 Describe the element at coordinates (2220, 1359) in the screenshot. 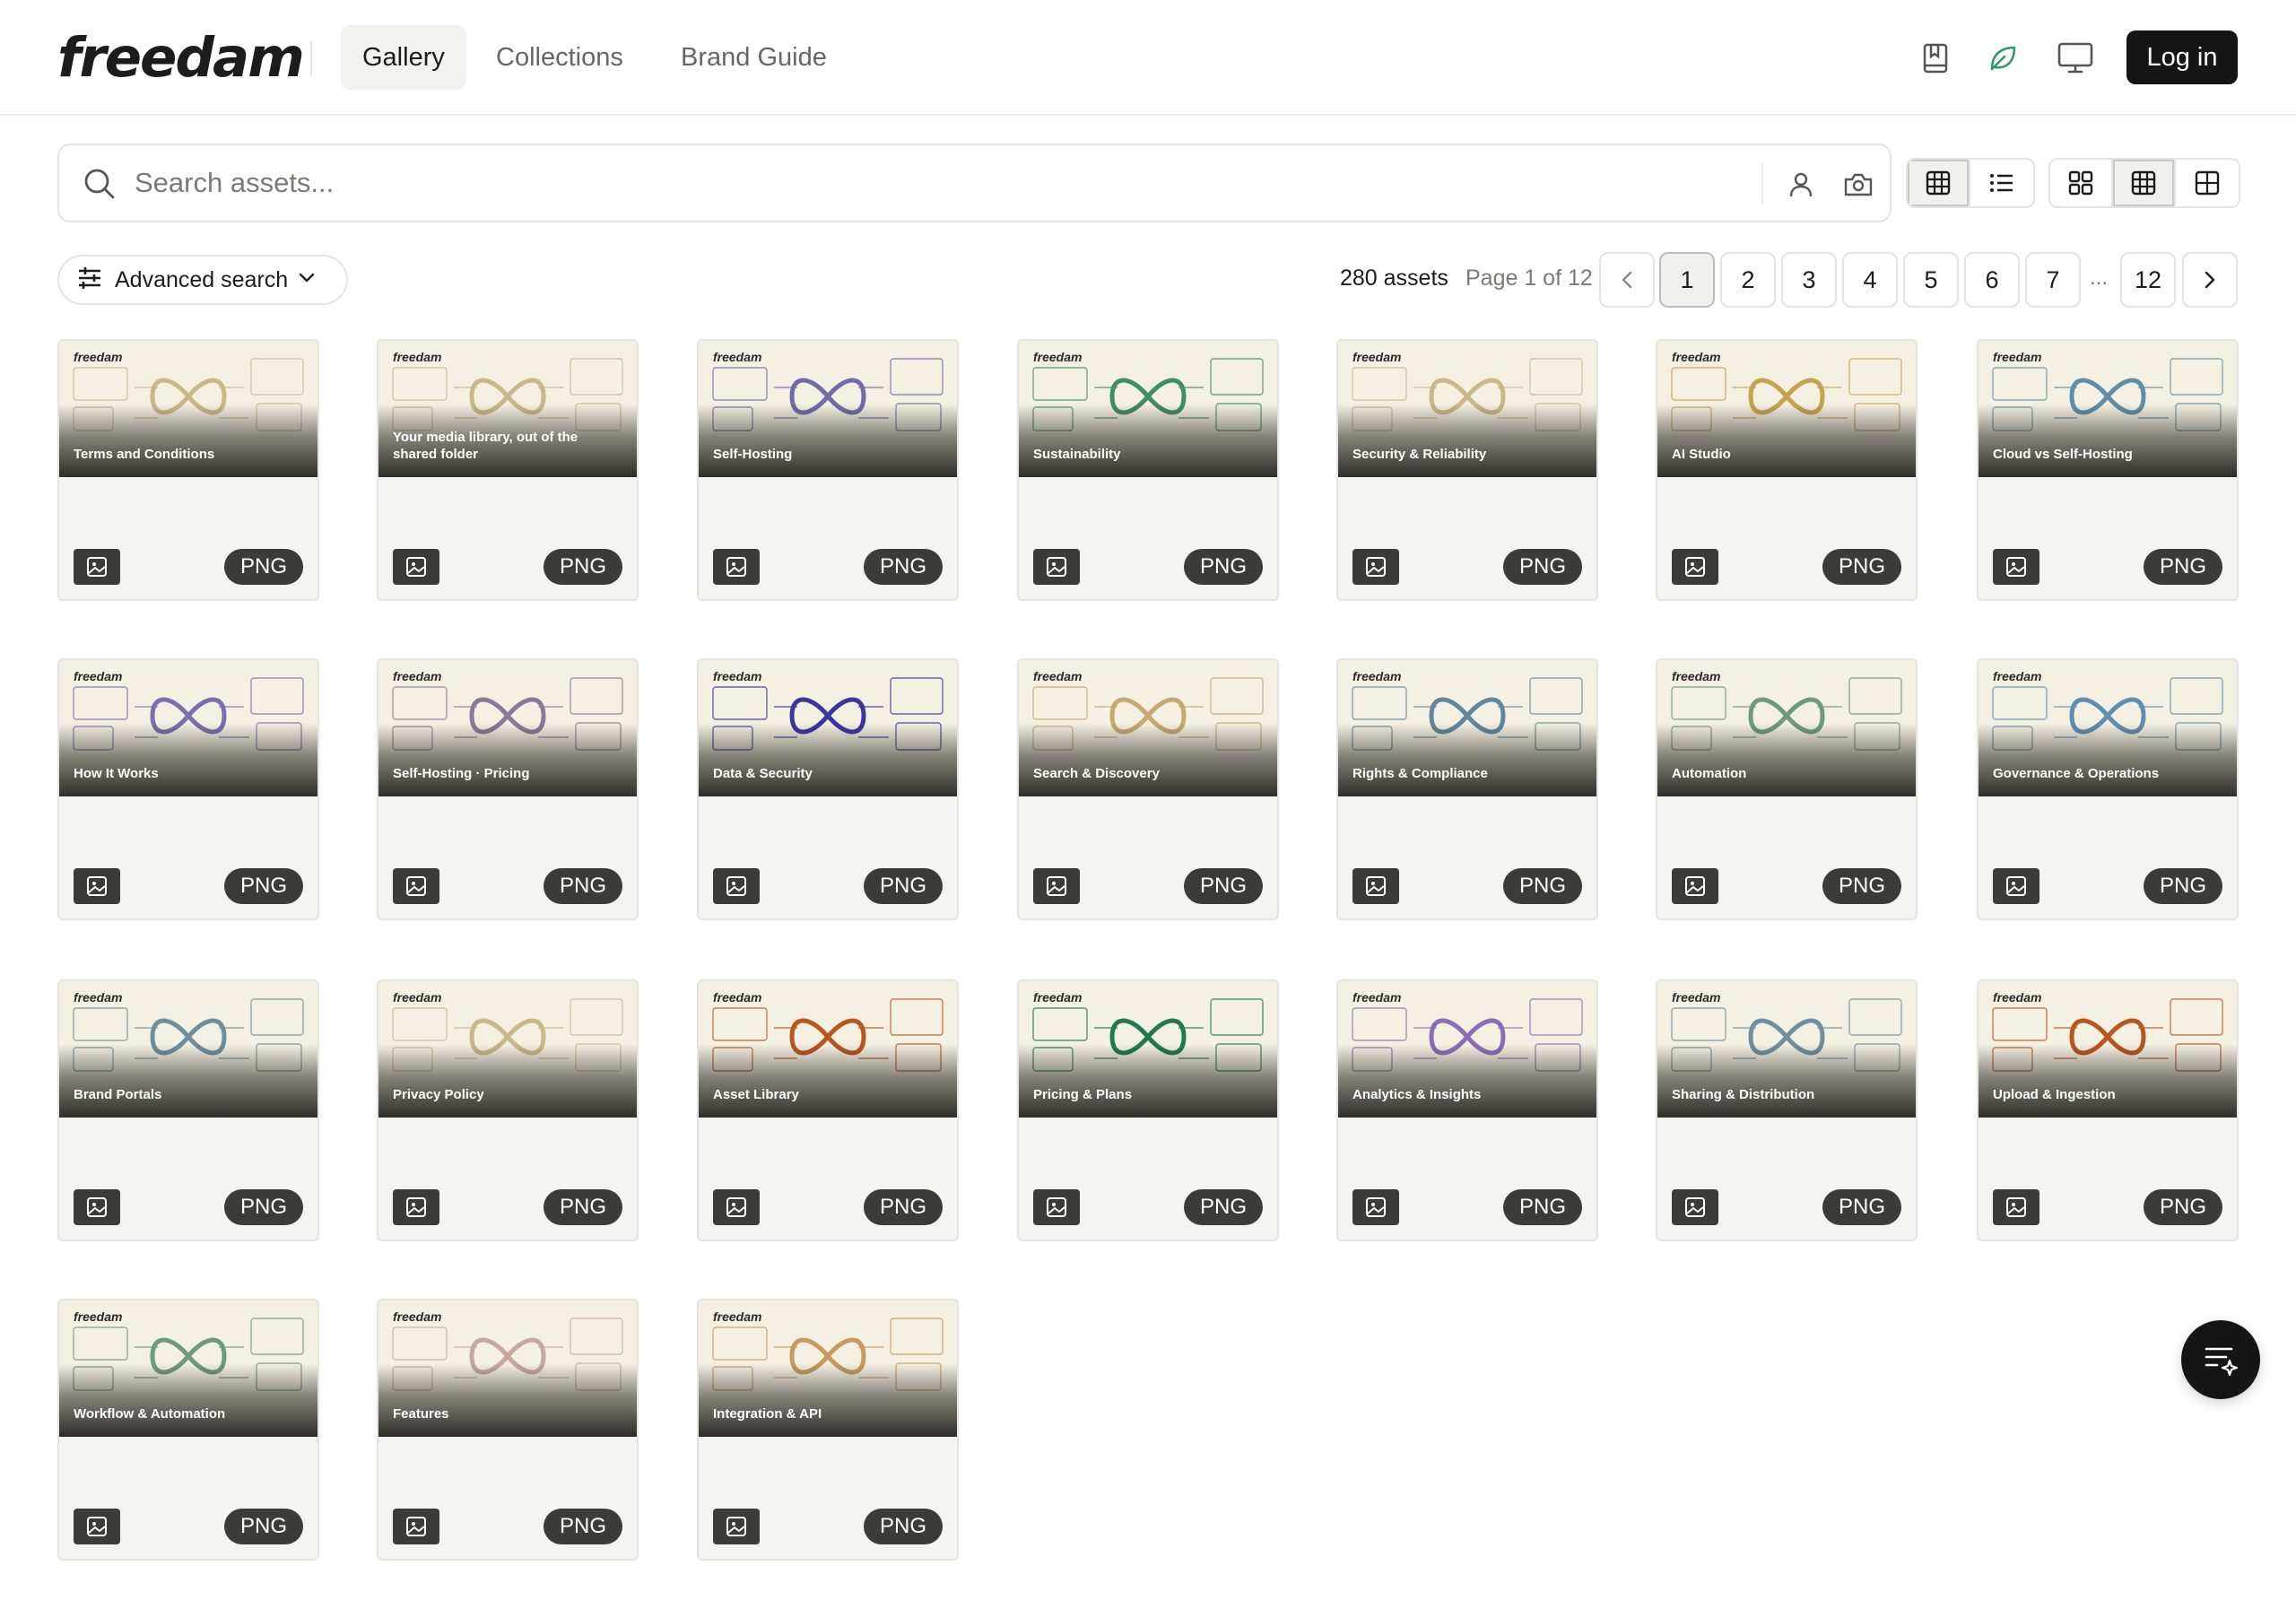

I see `filter-fab-button` at that location.